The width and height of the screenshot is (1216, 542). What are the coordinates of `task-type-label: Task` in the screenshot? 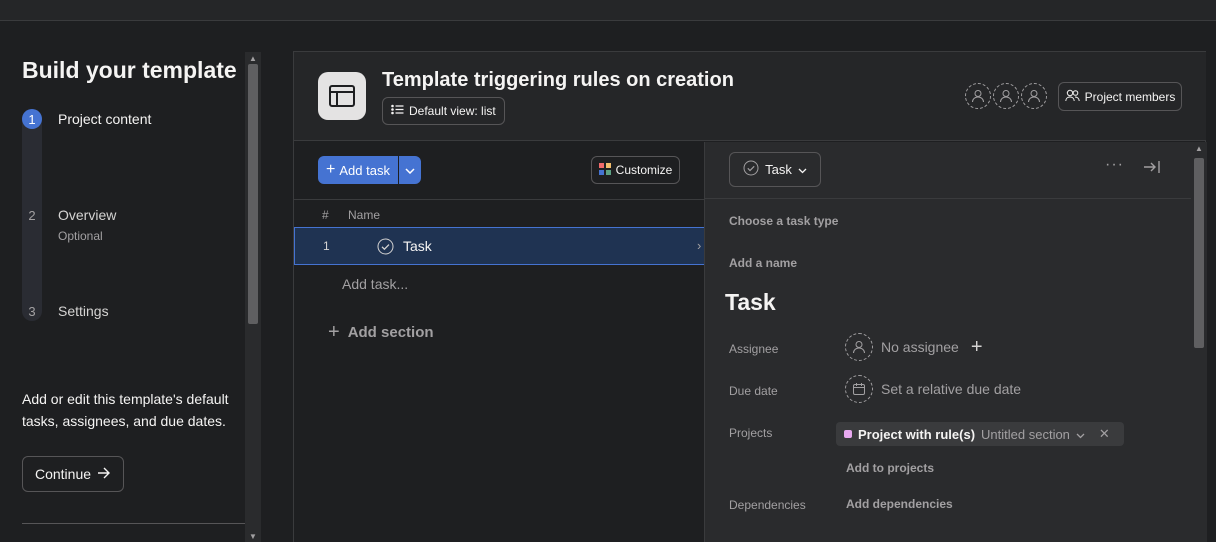 It's located at (778, 169).